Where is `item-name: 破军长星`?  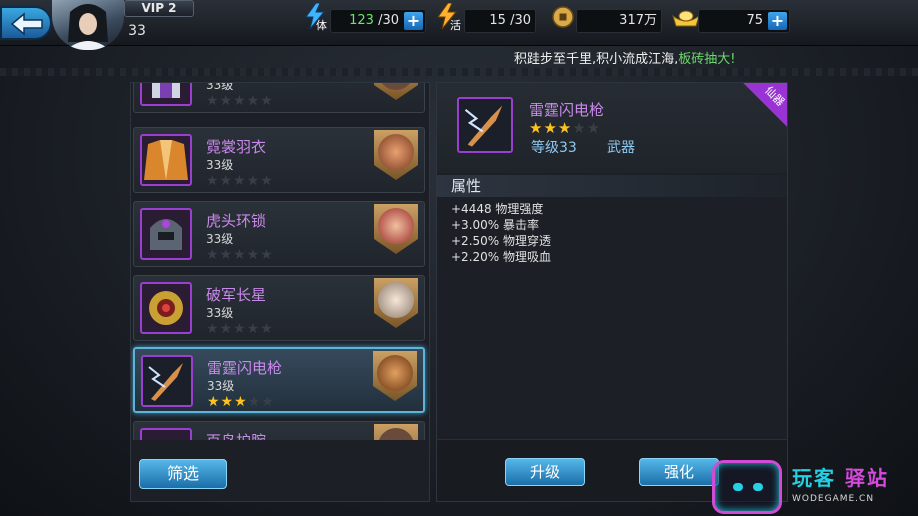 item-name: 破军长星 is located at coordinates (236, 295).